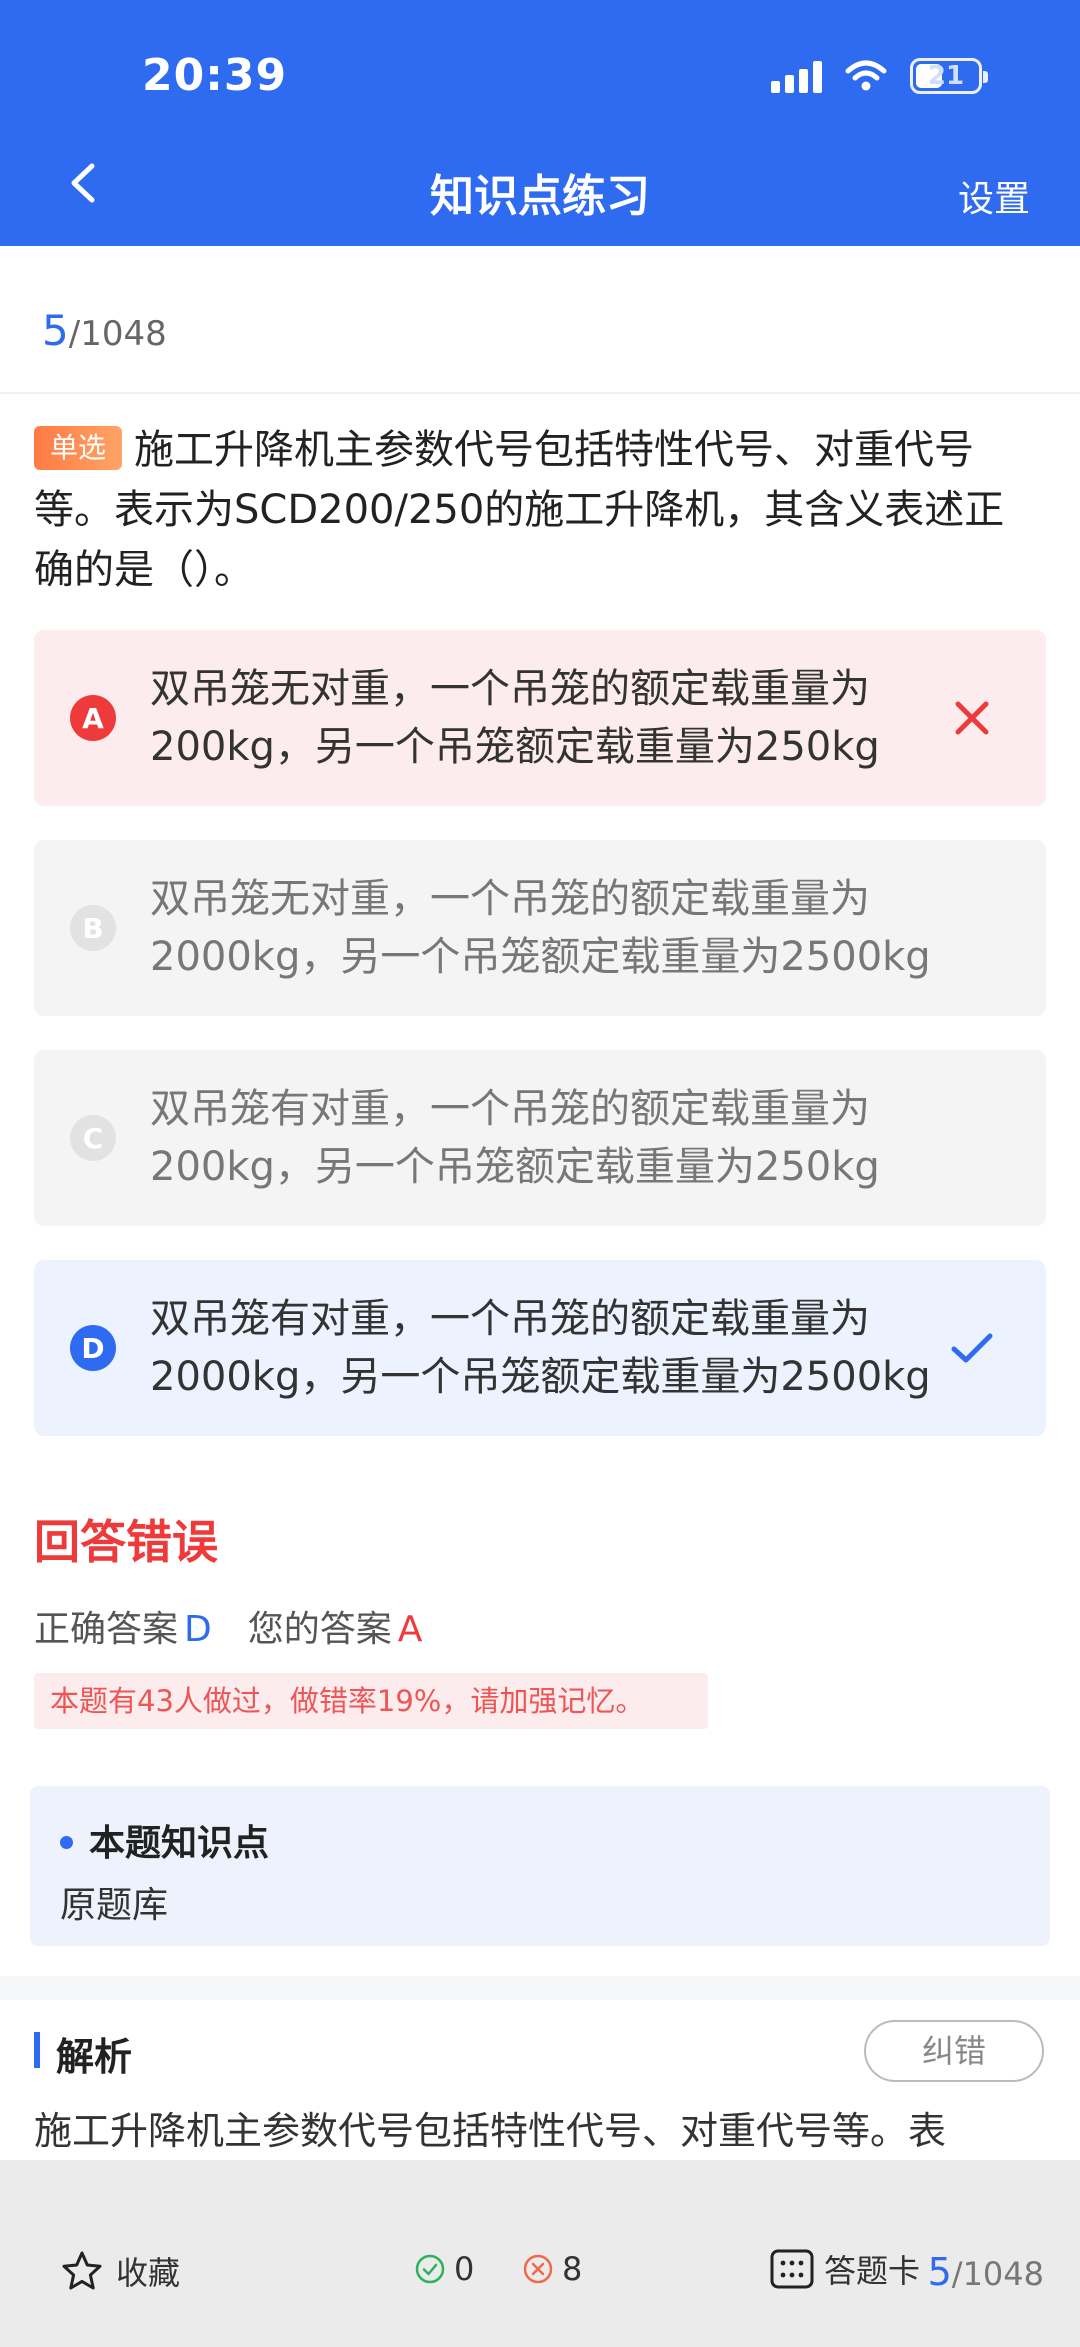  Describe the element at coordinates (78, 448) in the screenshot. I see `question-type-tag: 单选` at that location.